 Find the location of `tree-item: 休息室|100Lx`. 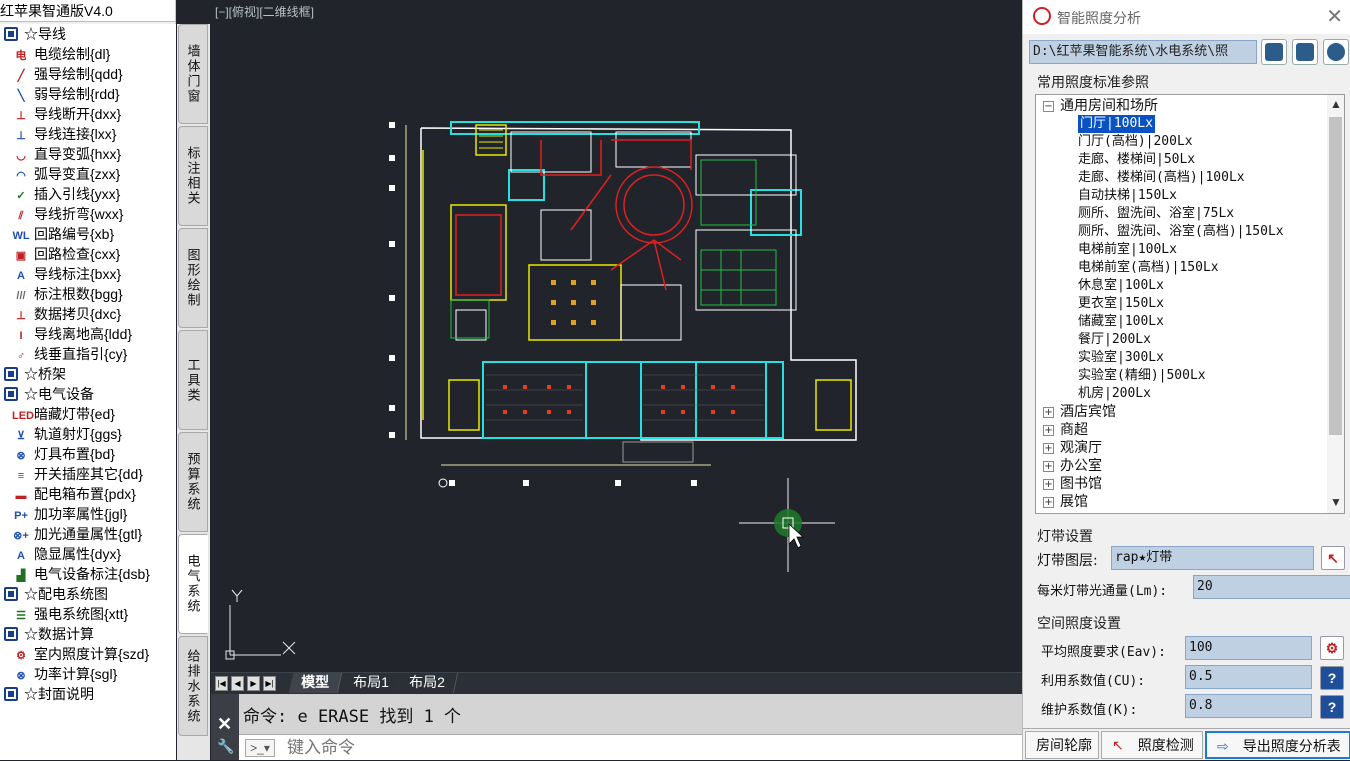

tree-item: 休息室|100Lx is located at coordinates (1121, 286).